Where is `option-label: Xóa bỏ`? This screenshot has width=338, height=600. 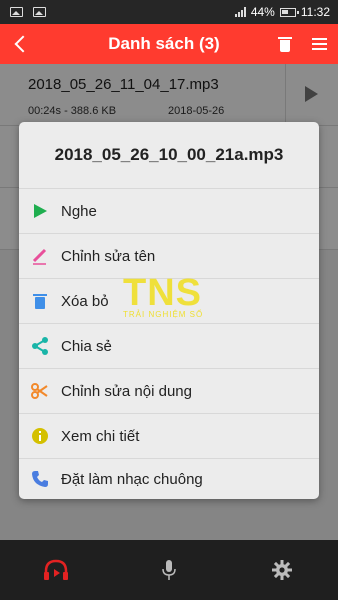
option-label: Xóa bỏ is located at coordinates (85, 301).